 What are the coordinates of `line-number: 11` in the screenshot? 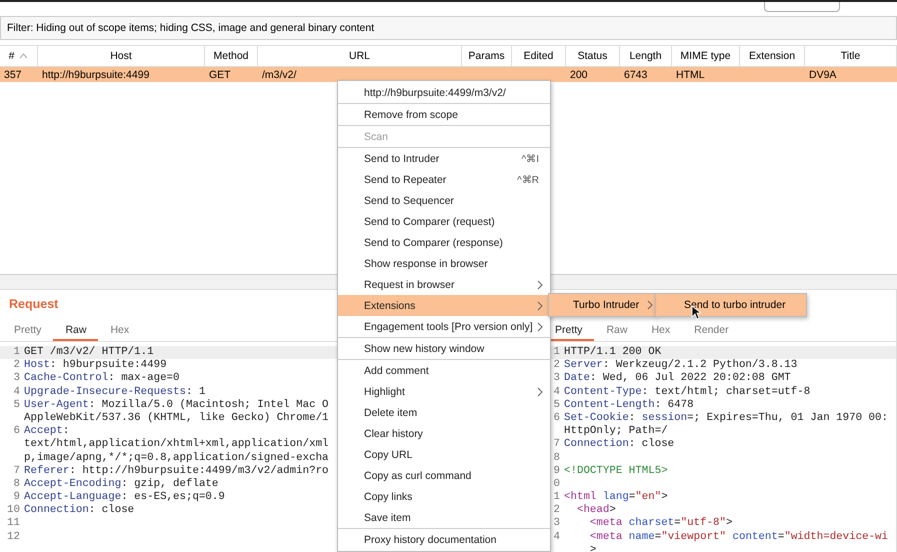 It's located at (13, 523).